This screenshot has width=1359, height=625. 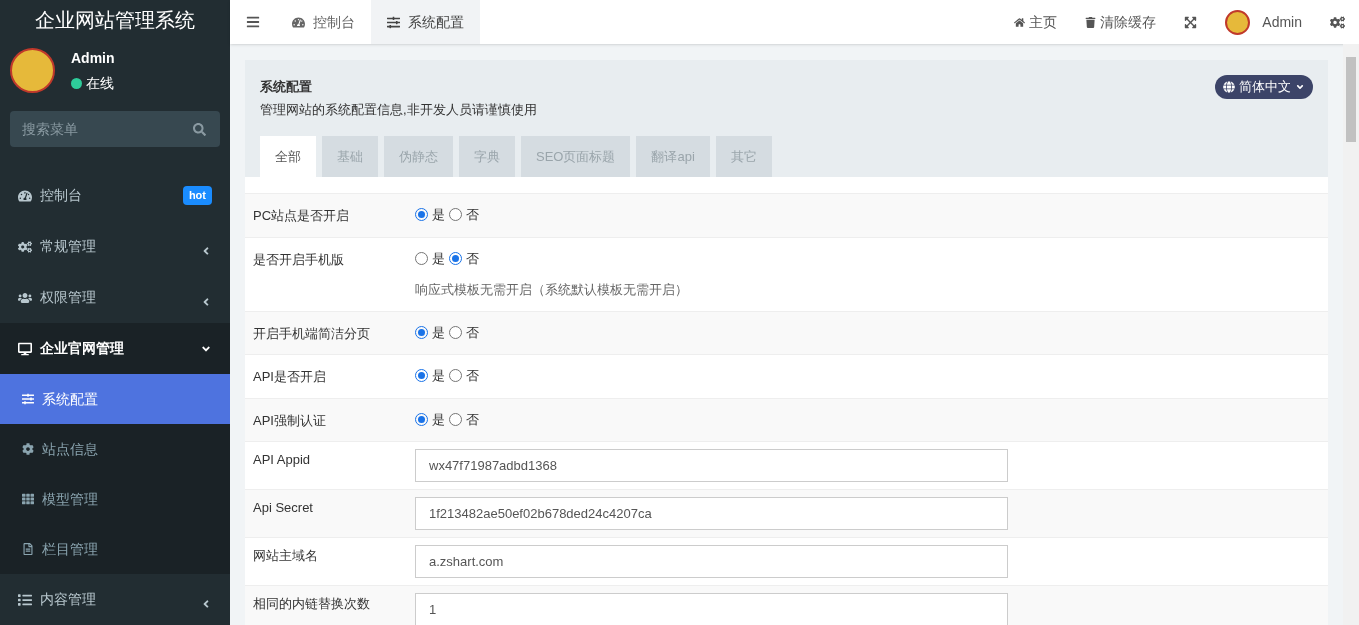 What do you see at coordinates (1264, 87) in the screenshot?
I see `language-dropdown: 简体中文` at bounding box center [1264, 87].